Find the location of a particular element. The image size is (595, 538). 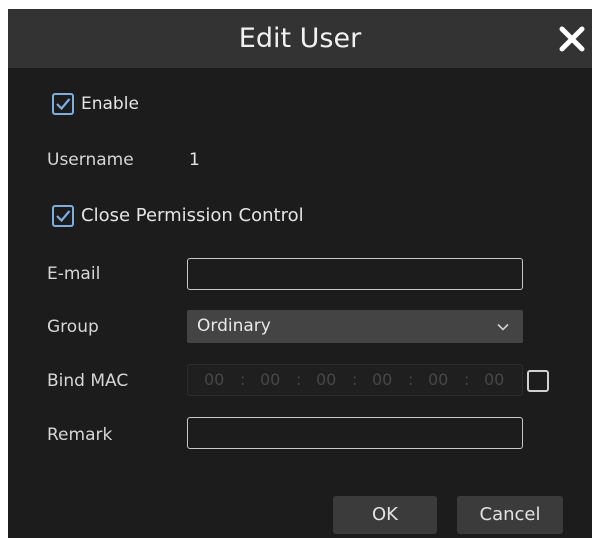

dialog-title: Edit User is located at coordinates (300, 38).